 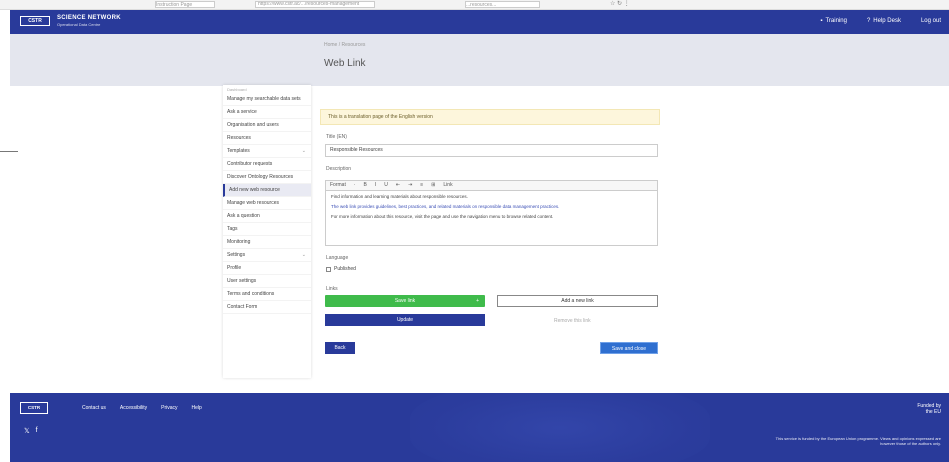 I want to click on outdent-icon: ⇤, so click(x=398, y=185).